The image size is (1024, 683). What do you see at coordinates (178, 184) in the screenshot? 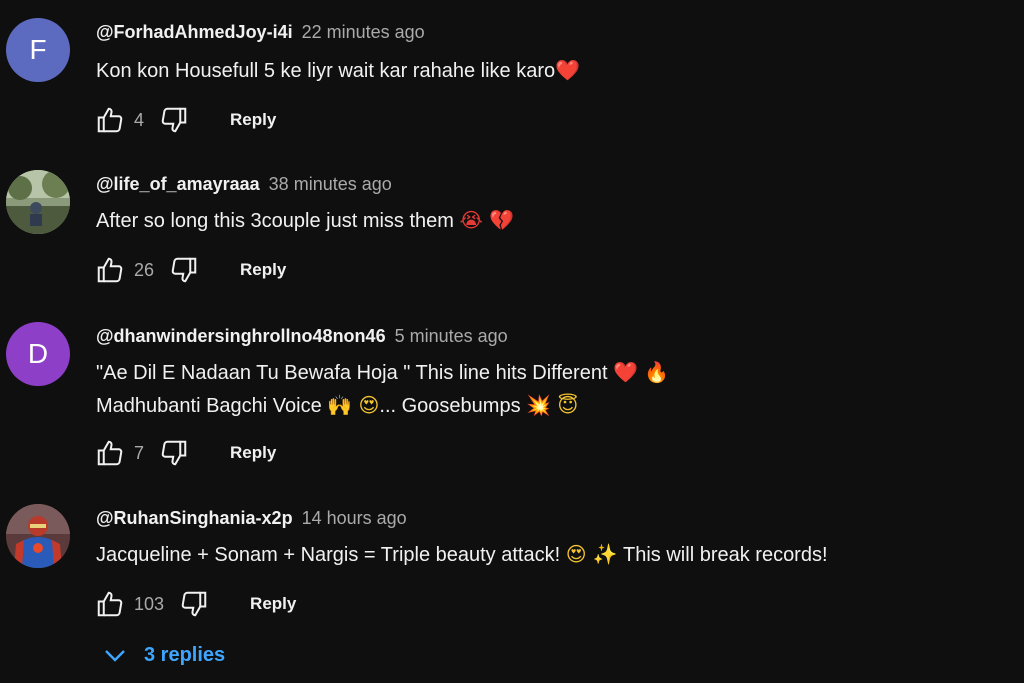
I see `comment-author: @life_of_amayraaa` at bounding box center [178, 184].